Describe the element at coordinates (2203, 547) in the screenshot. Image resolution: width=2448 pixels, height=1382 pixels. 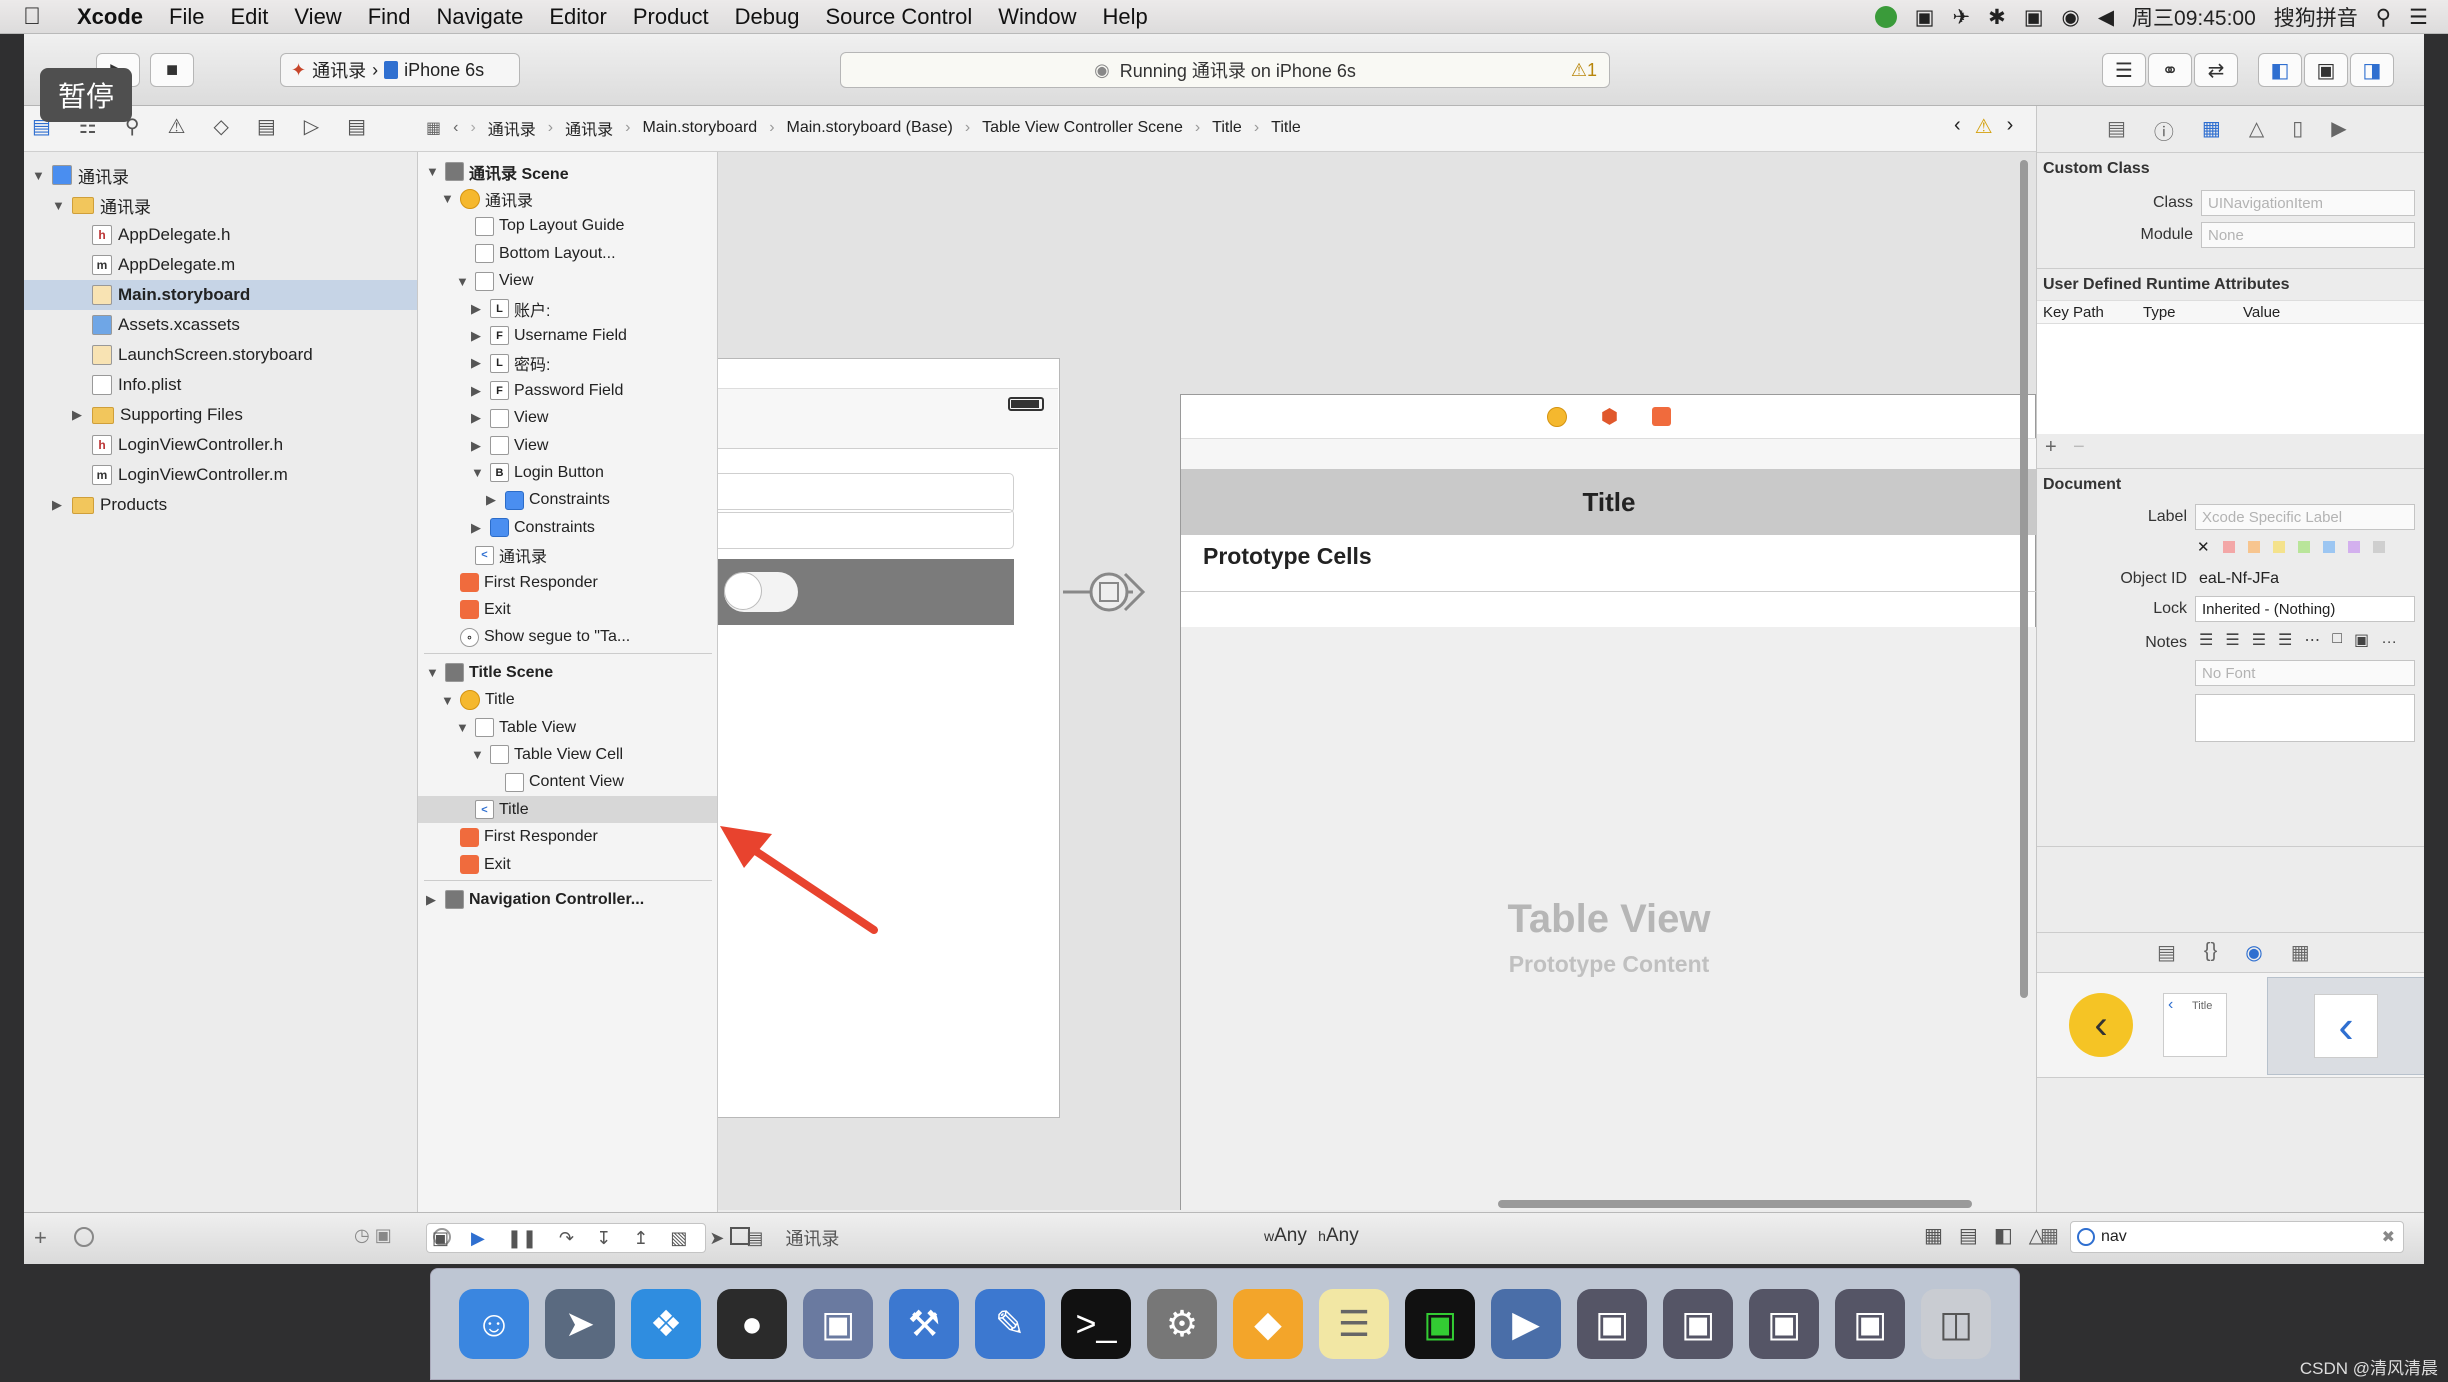
I see `clear-label-icon: ✕` at that location.